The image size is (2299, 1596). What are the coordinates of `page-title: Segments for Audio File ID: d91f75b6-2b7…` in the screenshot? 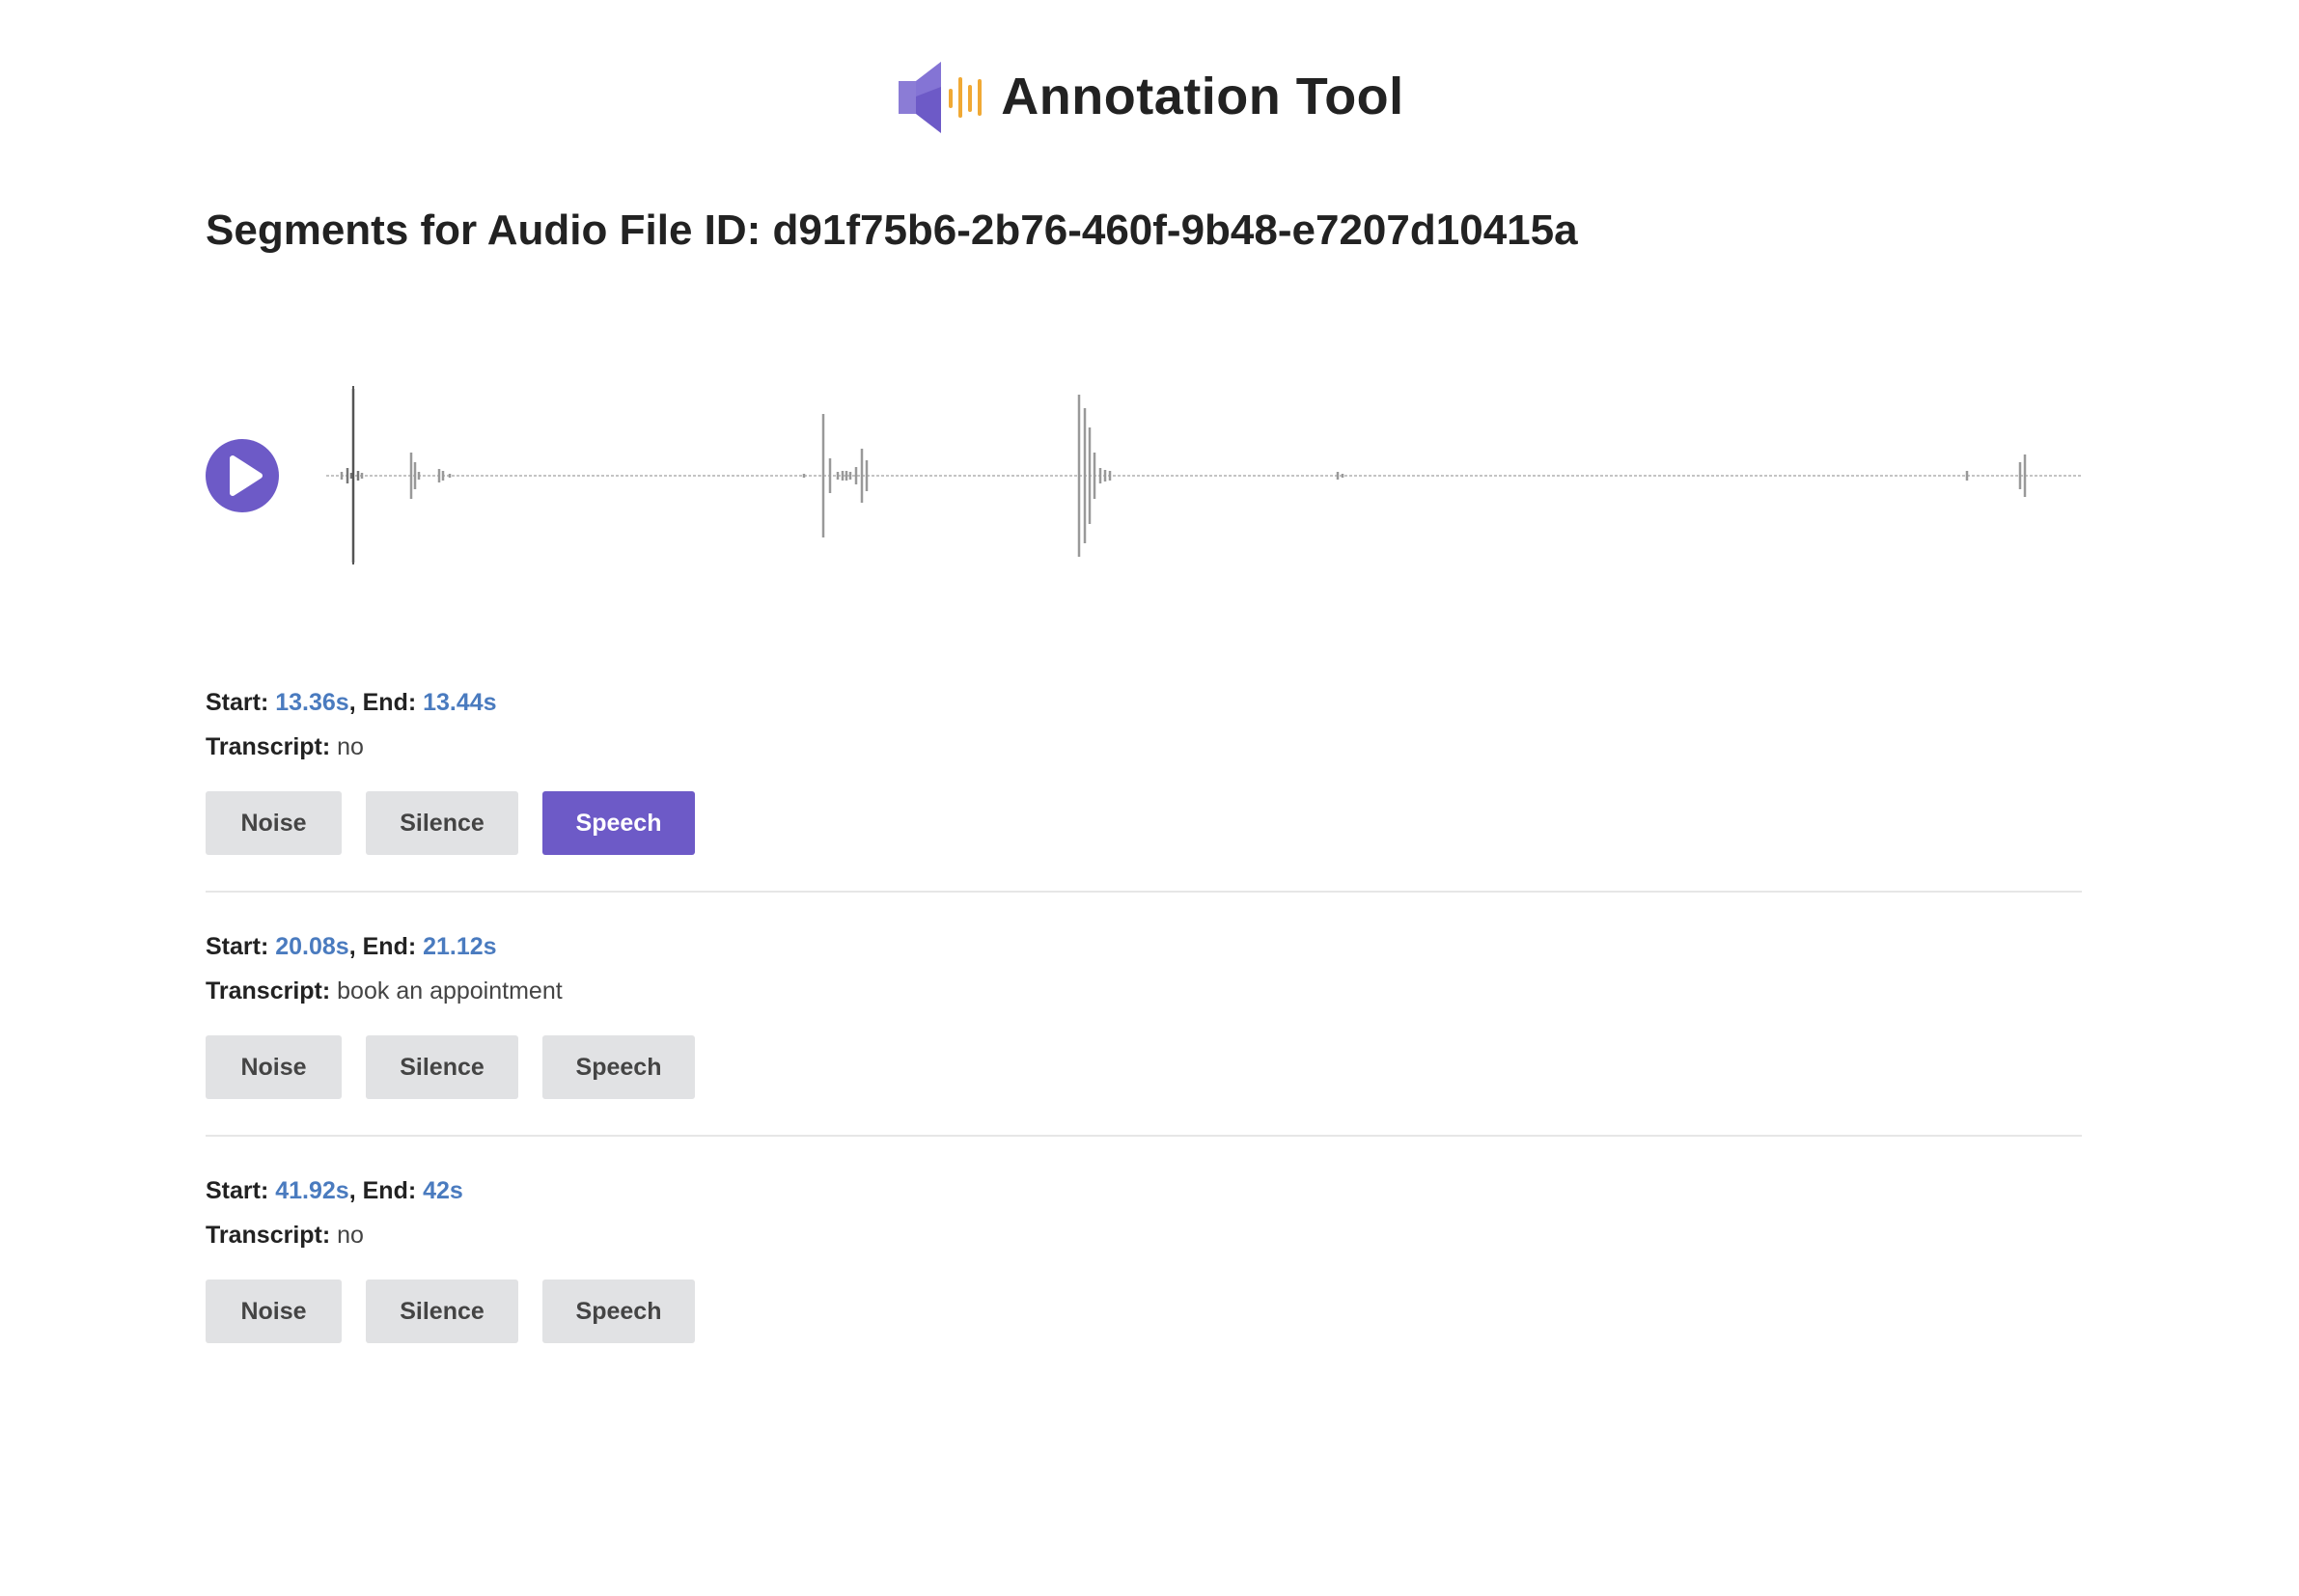 It's located at (892, 230).